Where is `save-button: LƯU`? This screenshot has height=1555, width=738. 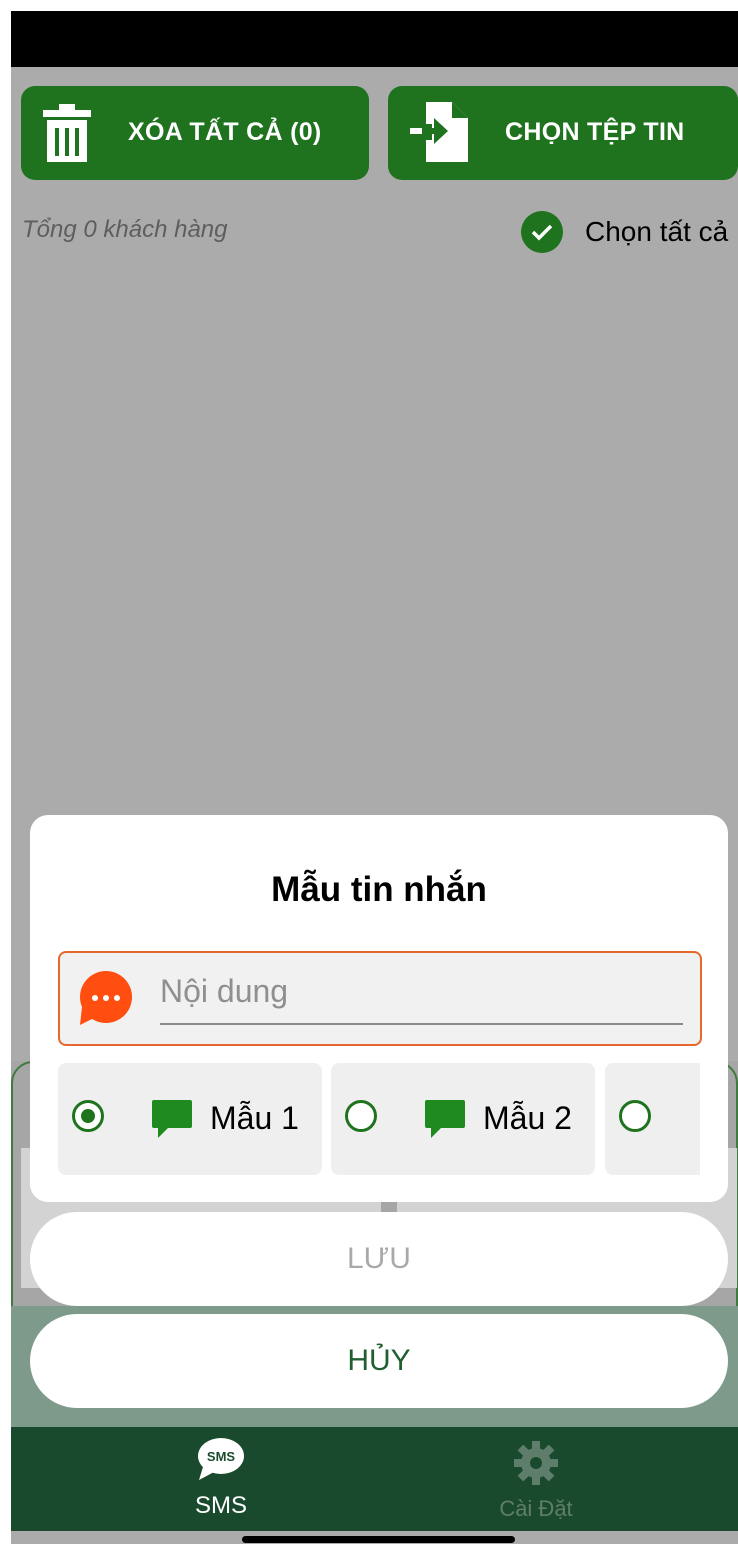 save-button: LƯU is located at coordinates (379, 1259).